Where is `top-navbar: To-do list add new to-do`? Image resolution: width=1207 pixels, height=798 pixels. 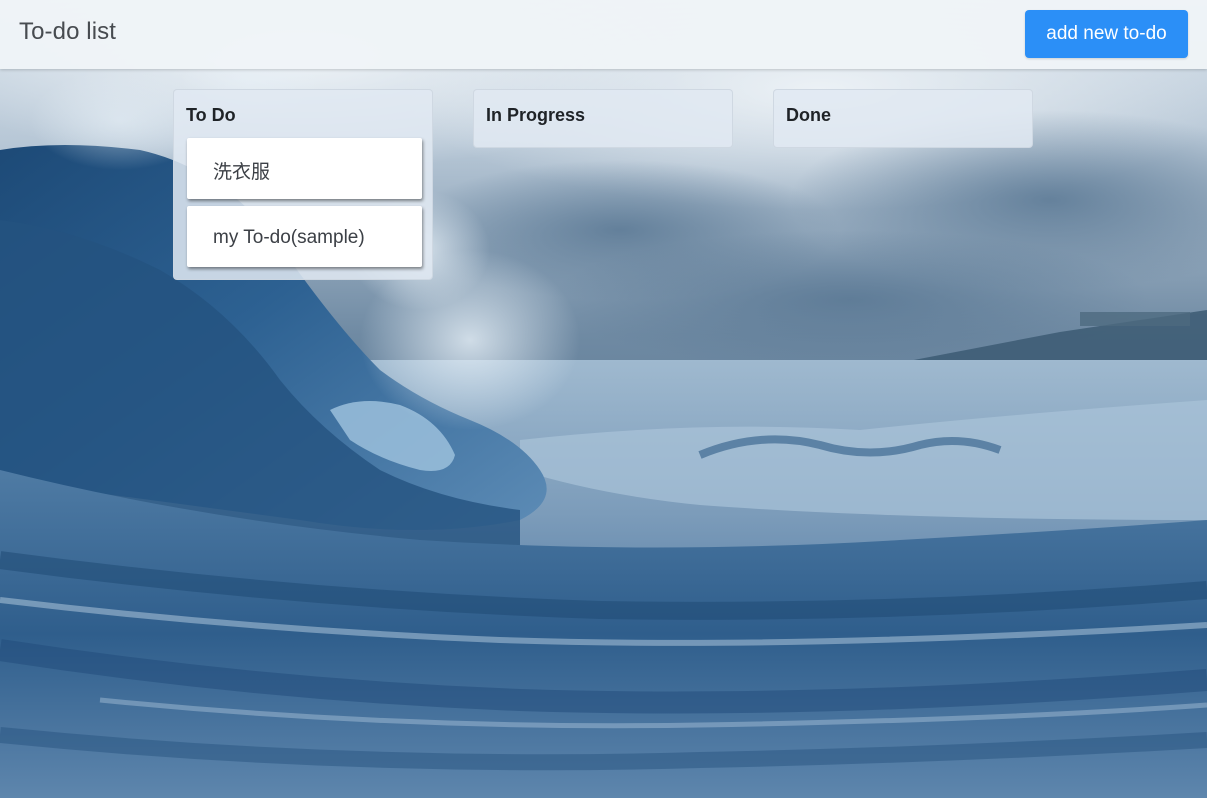 top-navbar: To-do list add new to-do is located at coordinates (603, 34).